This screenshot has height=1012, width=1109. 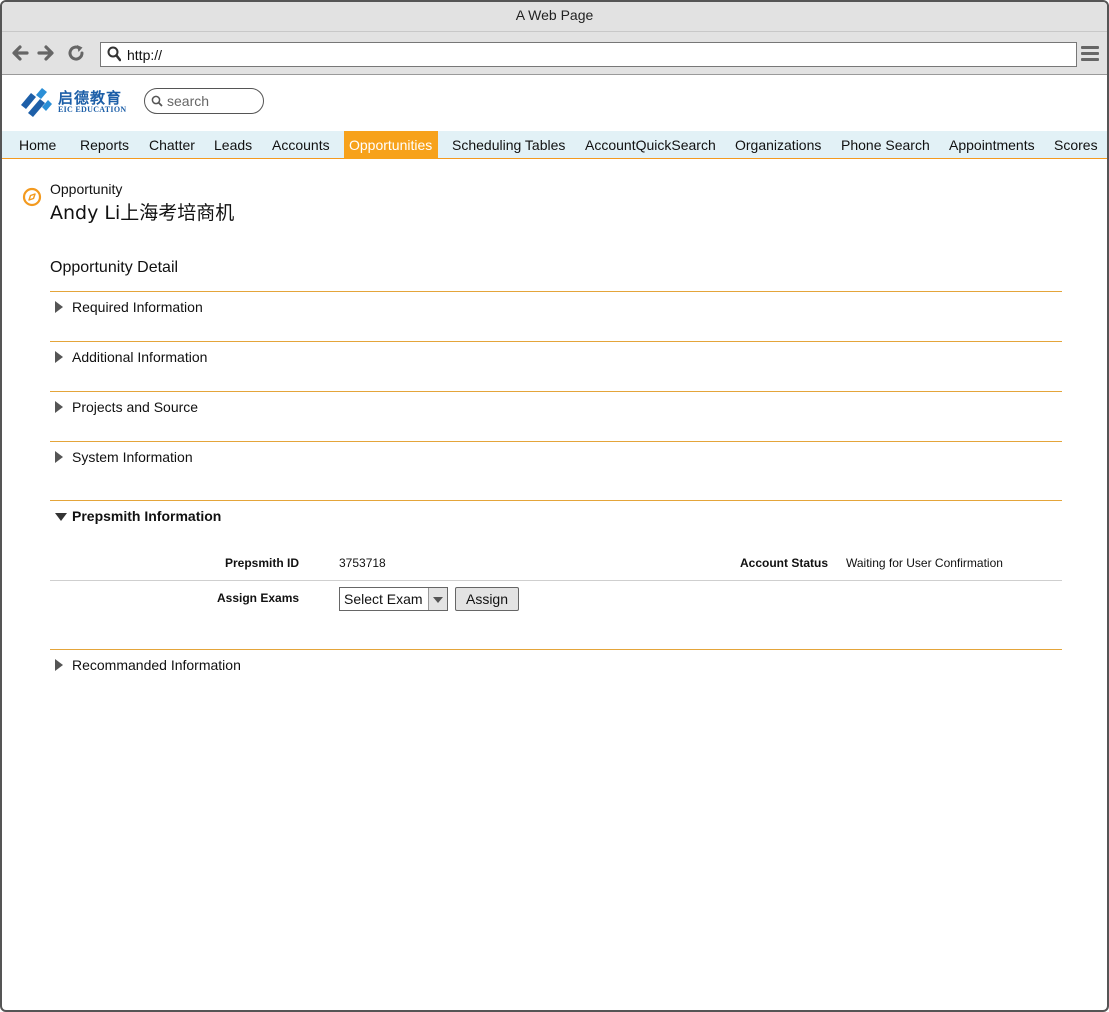 What do you see at coordinates (588, 54) in the screenshot?
I see `address-bar: http://` at bounding box center [588, 54].